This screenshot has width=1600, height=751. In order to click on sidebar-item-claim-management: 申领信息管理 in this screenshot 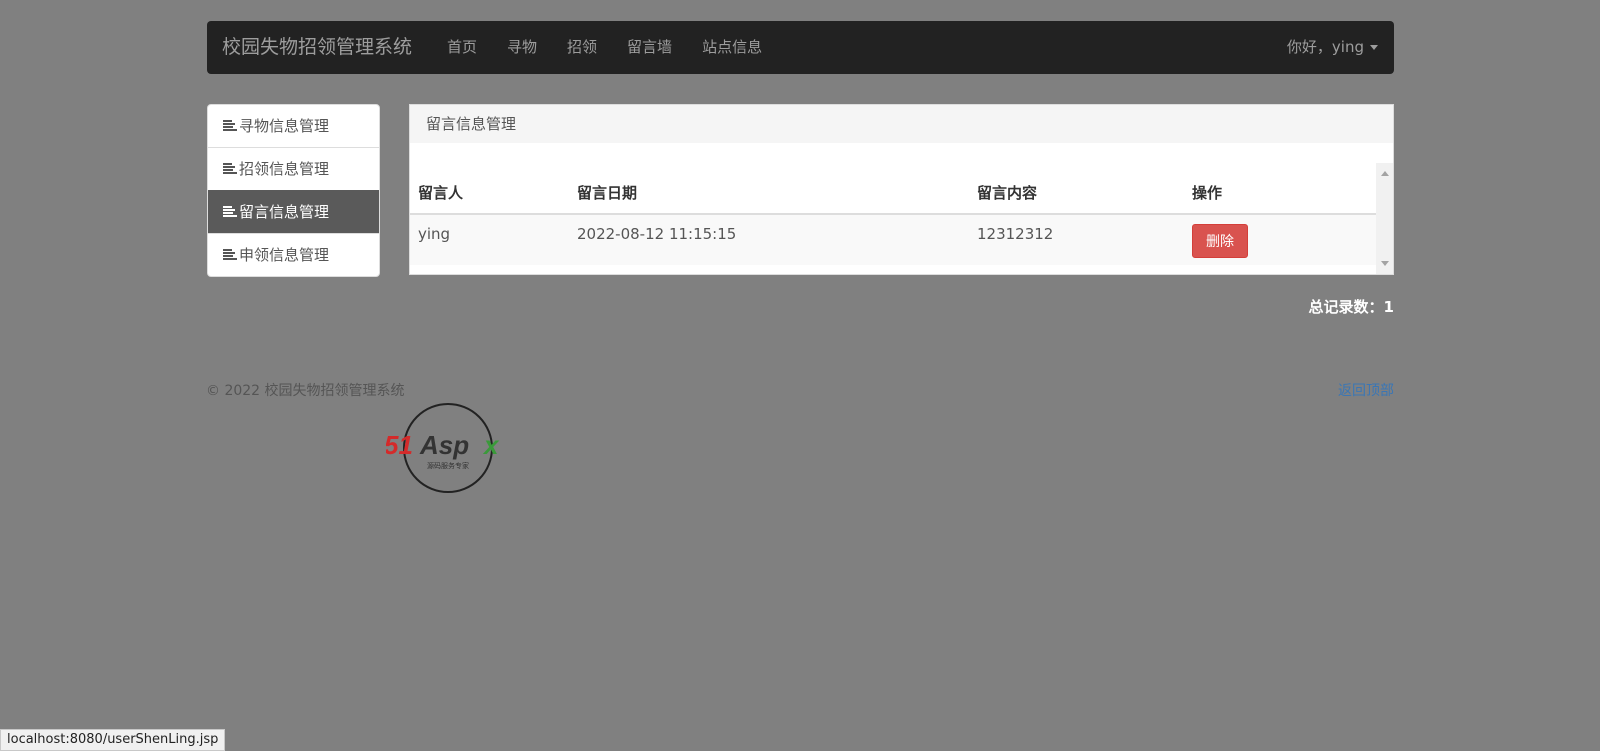, I will do `click(293, 254)`.